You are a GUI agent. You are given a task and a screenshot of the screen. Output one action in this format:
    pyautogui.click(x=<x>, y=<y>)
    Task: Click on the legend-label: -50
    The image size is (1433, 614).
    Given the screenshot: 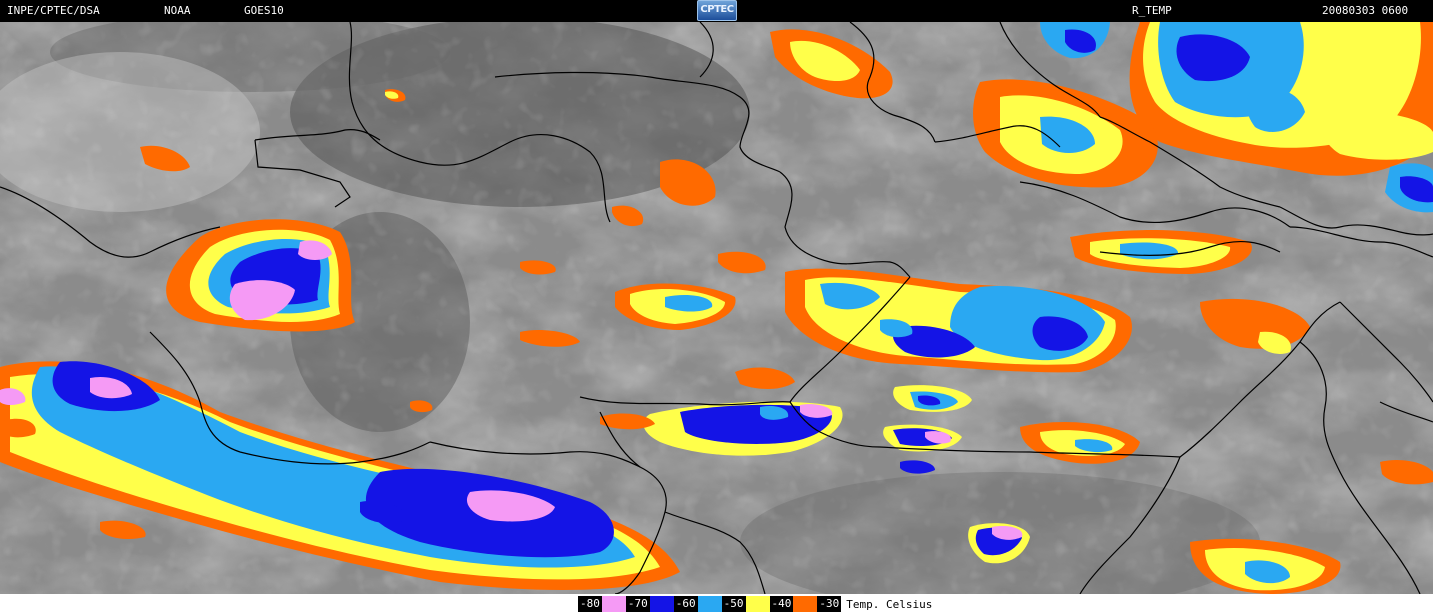 What is the action you would take?
    pyautogui.click(x=733, y=604)
    